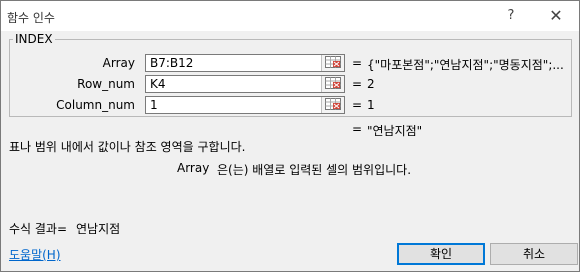  Describe the element at coordinates (357, 105) in the screenshot. I see `column-num-eq-sign: =` at that location.